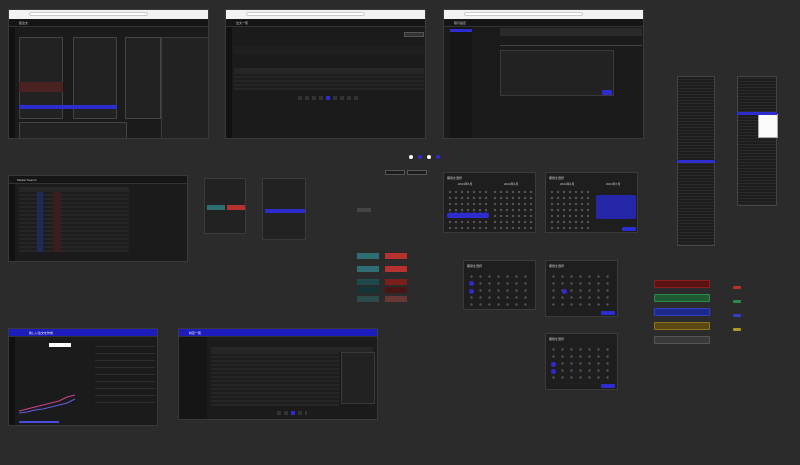 The width and height of the screenshot is (800, 465). I want to click on history-nav, so click(193, 378).